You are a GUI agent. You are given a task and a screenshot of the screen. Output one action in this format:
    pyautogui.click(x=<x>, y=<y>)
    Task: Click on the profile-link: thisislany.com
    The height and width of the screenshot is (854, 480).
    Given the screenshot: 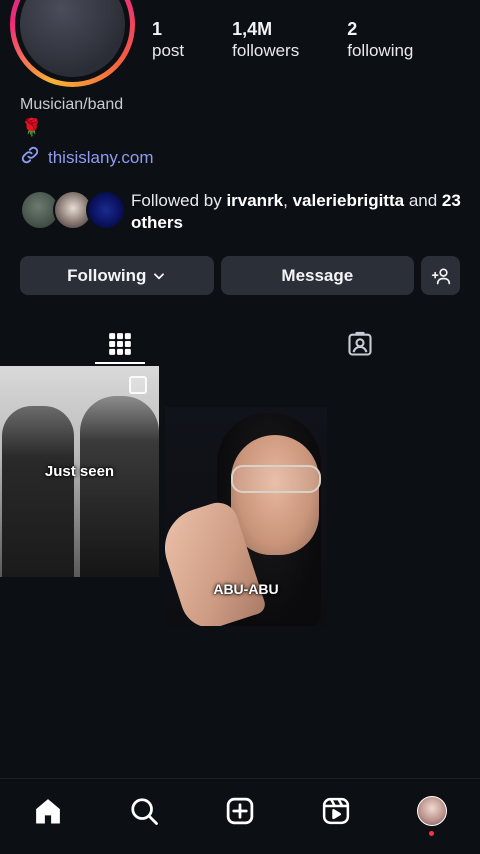 What is the action you would take?
    pyautogui.click(x=87, y=157)
    